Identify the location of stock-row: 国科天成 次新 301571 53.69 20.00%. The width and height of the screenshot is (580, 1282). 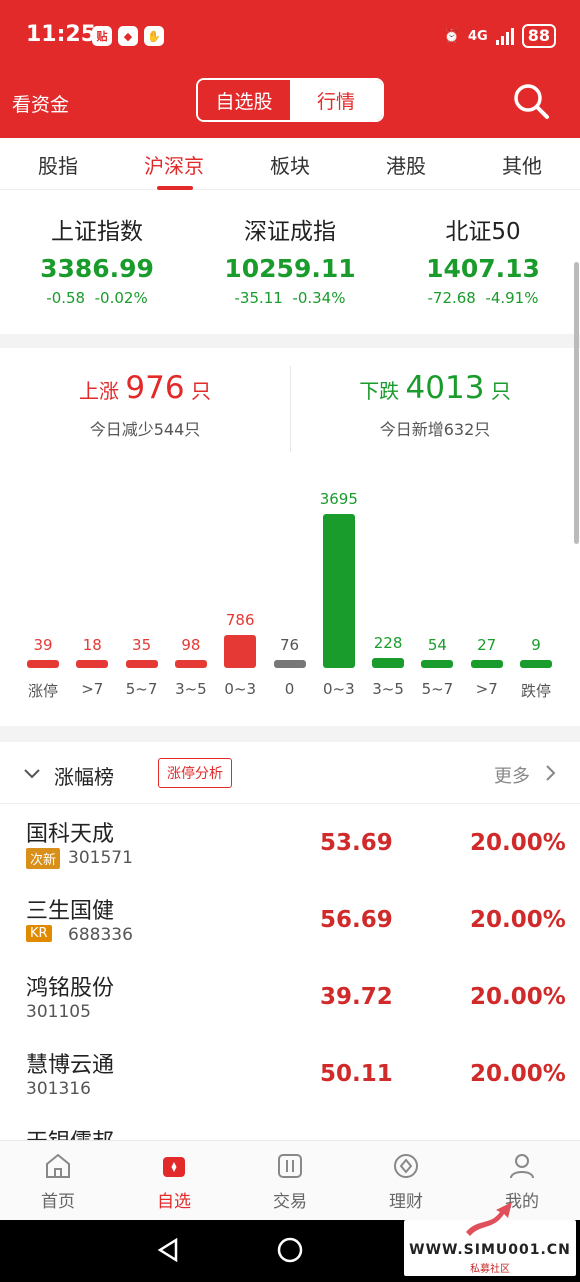
(290, 842).